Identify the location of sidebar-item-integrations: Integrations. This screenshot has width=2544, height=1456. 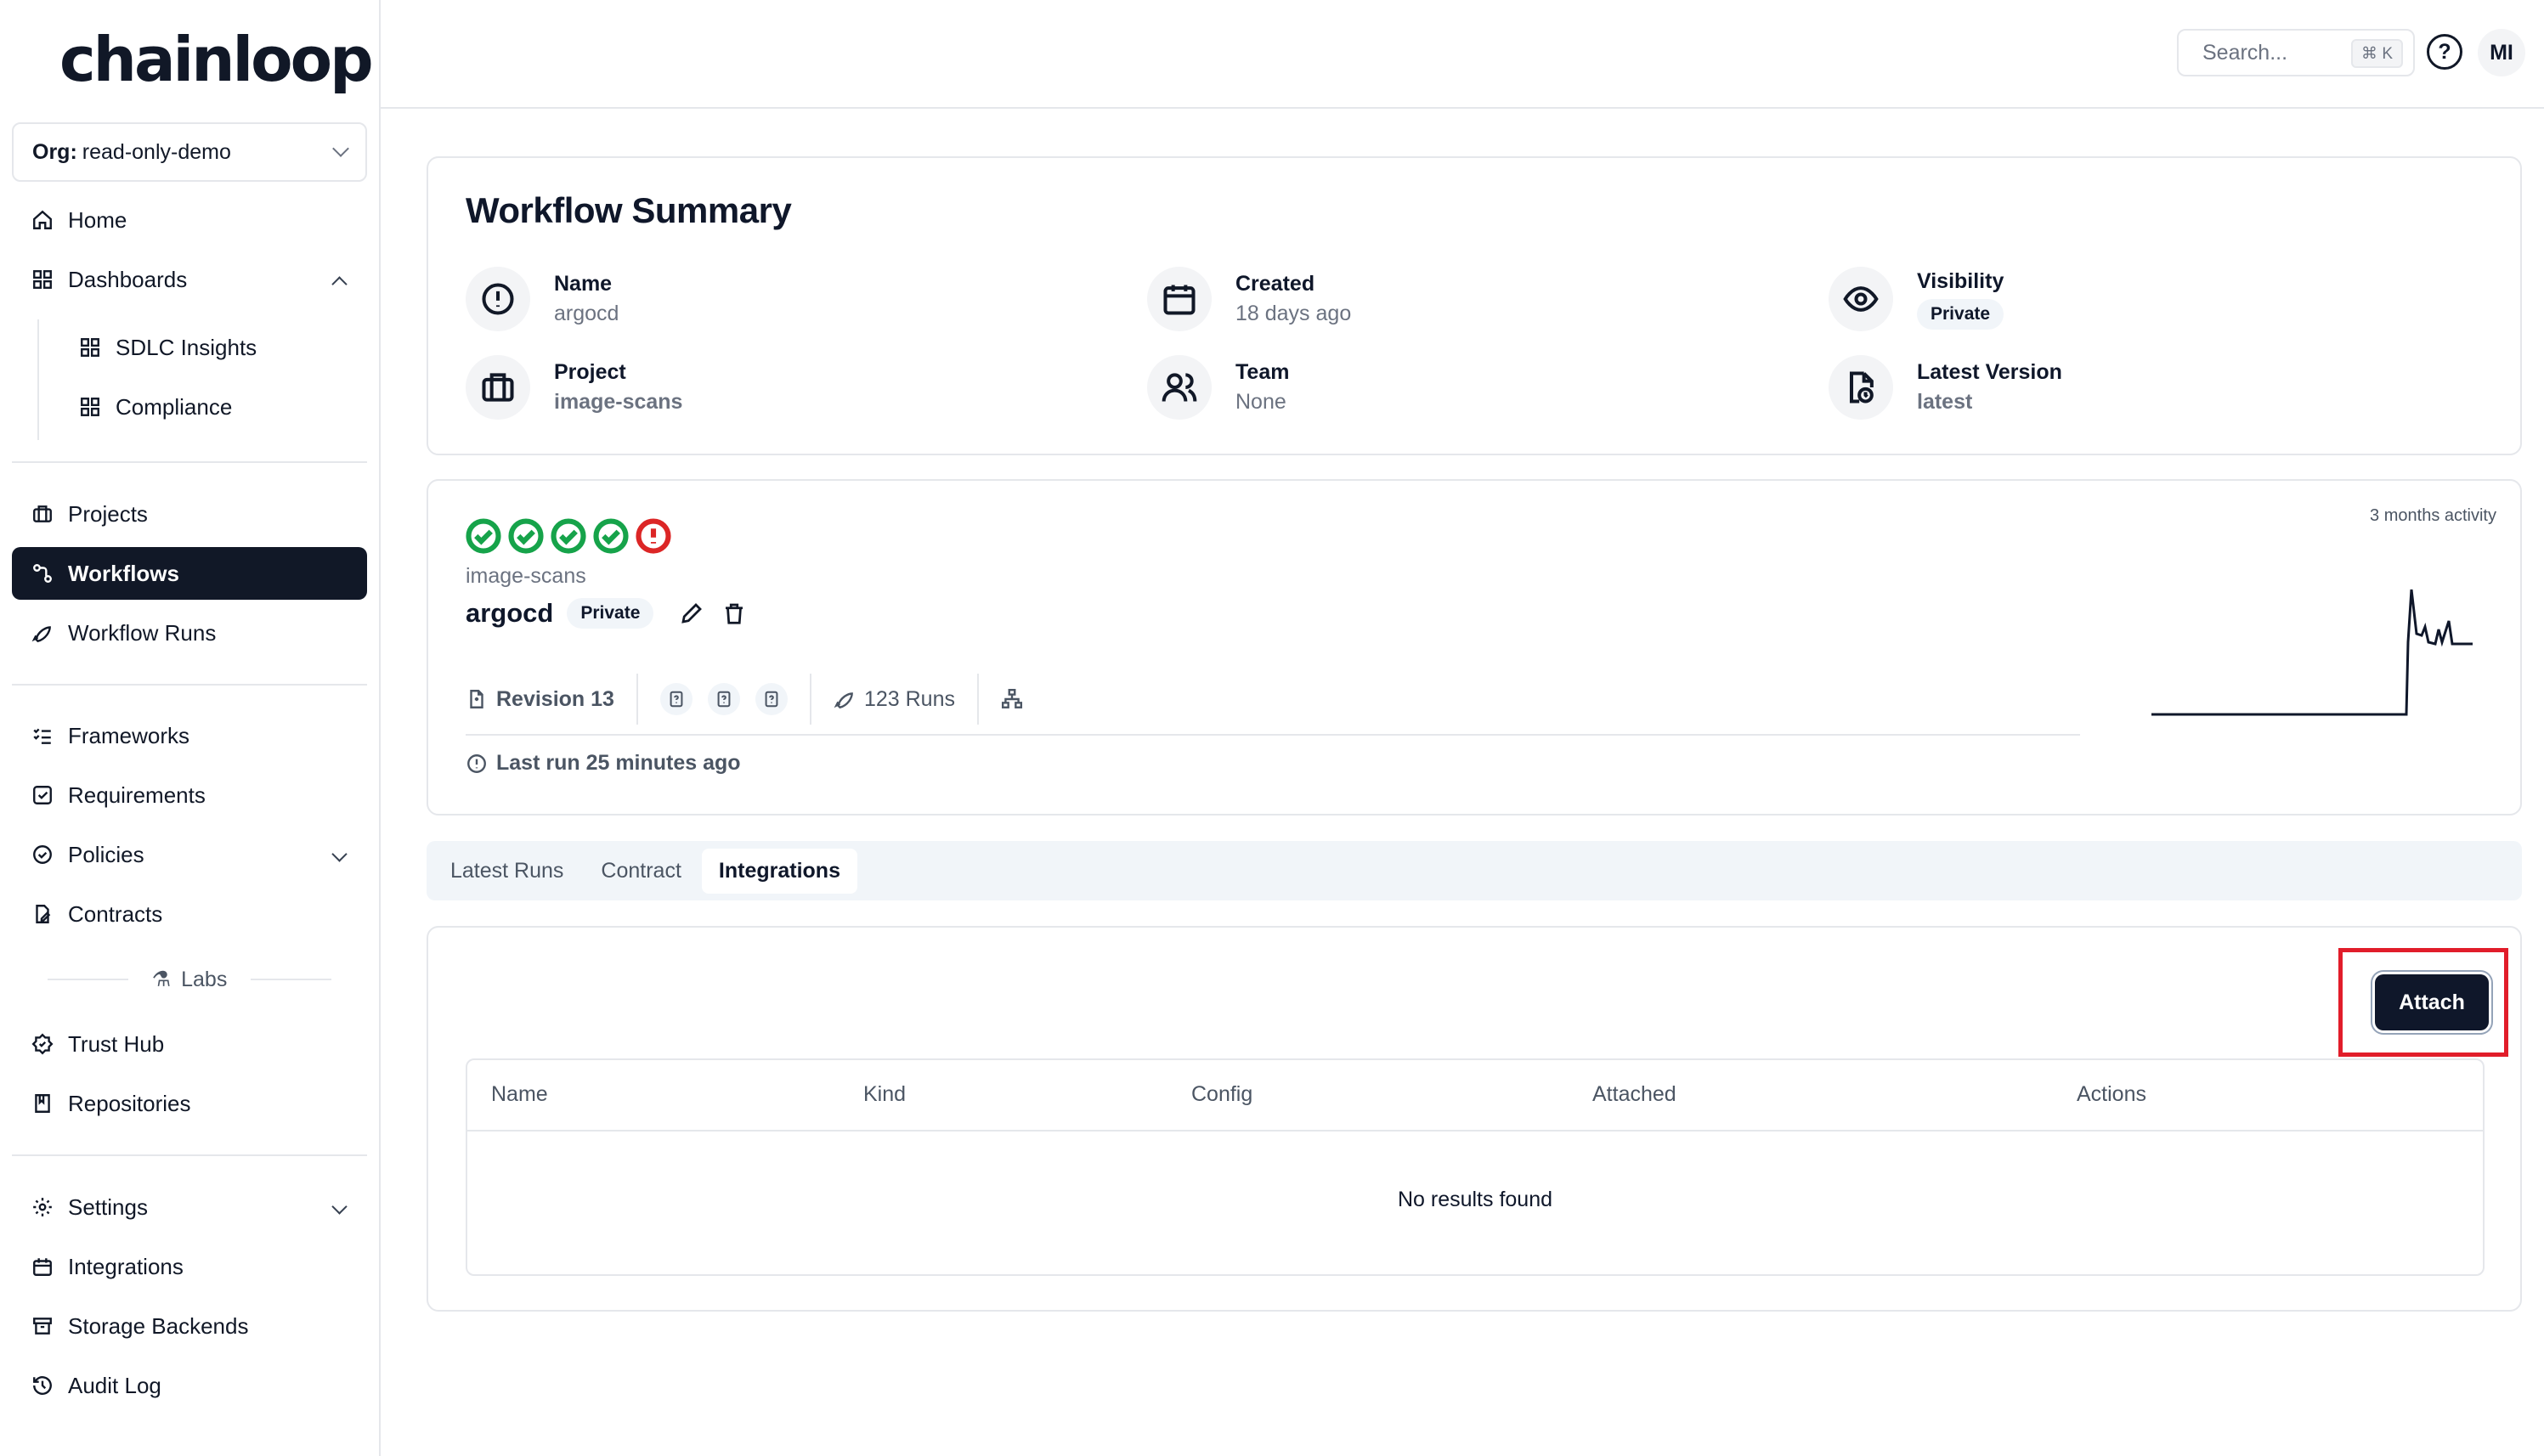
(189, 1266).